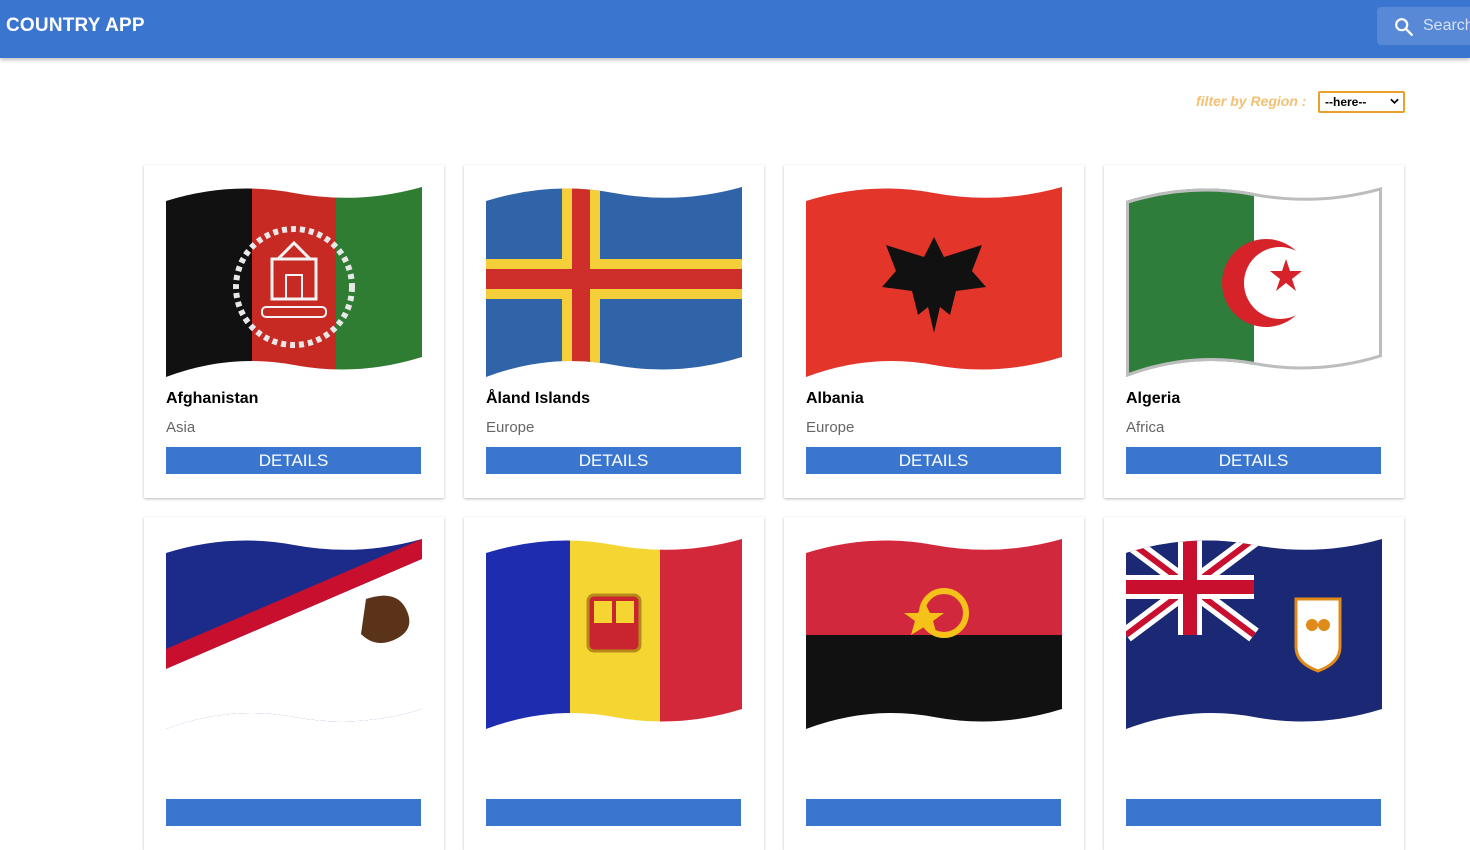 This screenshot has height=850, width=1470. I want to click on afghanistan-flag-image, so click(294, 282).